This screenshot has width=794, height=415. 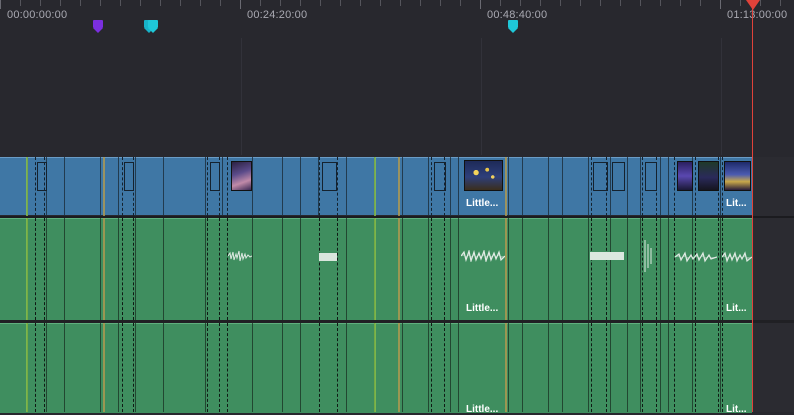 What do you see at coordinates (773, 269) in the screenshot?
I see `empty-track-area` at bounding box center [773, 269].